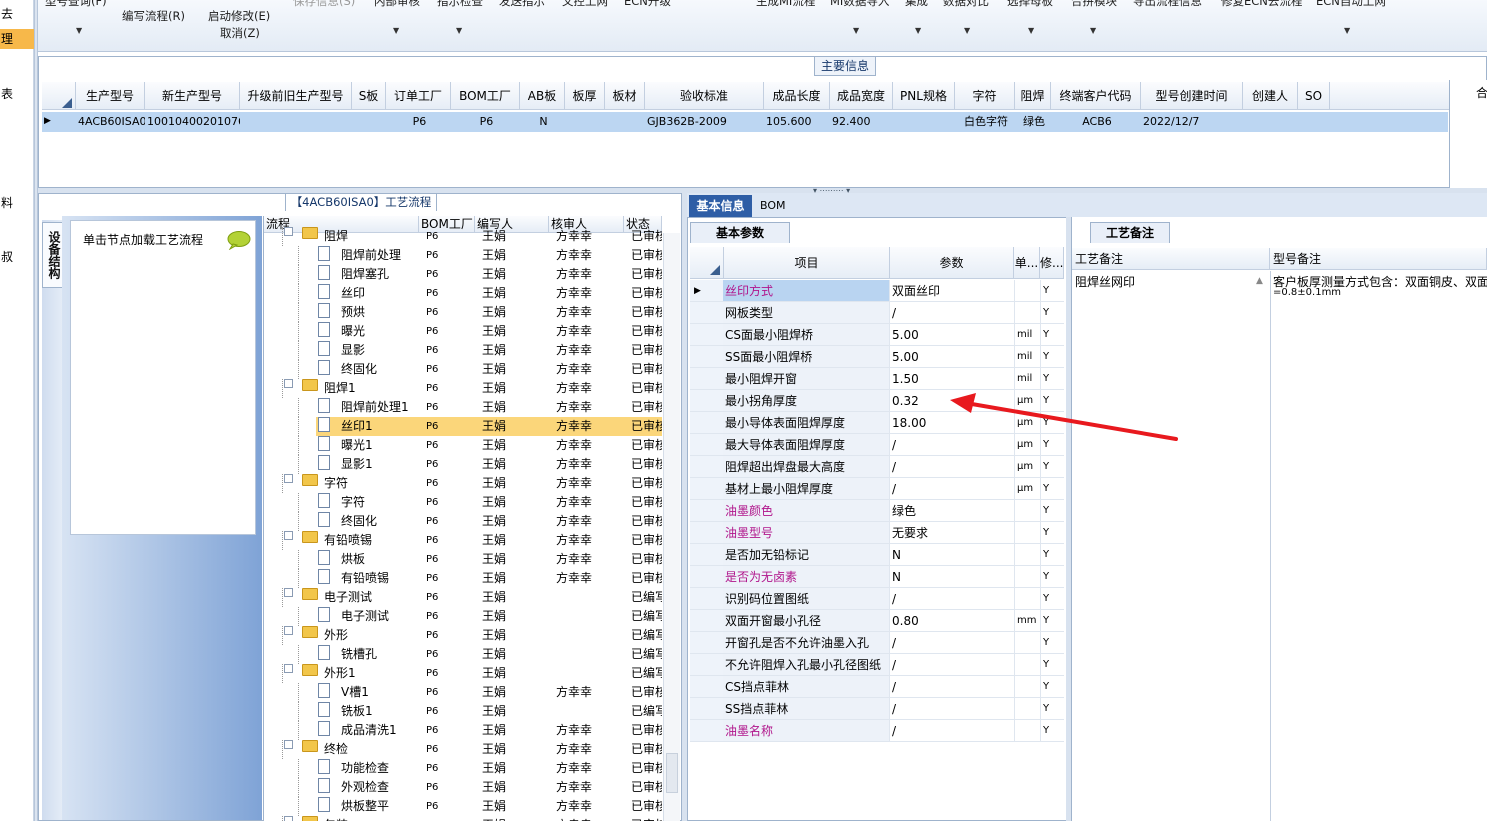  What do you see at coordinates (336, 818) in the screenshot?
I see `tree-row-label: 包装` at bounding box center [336, 818].